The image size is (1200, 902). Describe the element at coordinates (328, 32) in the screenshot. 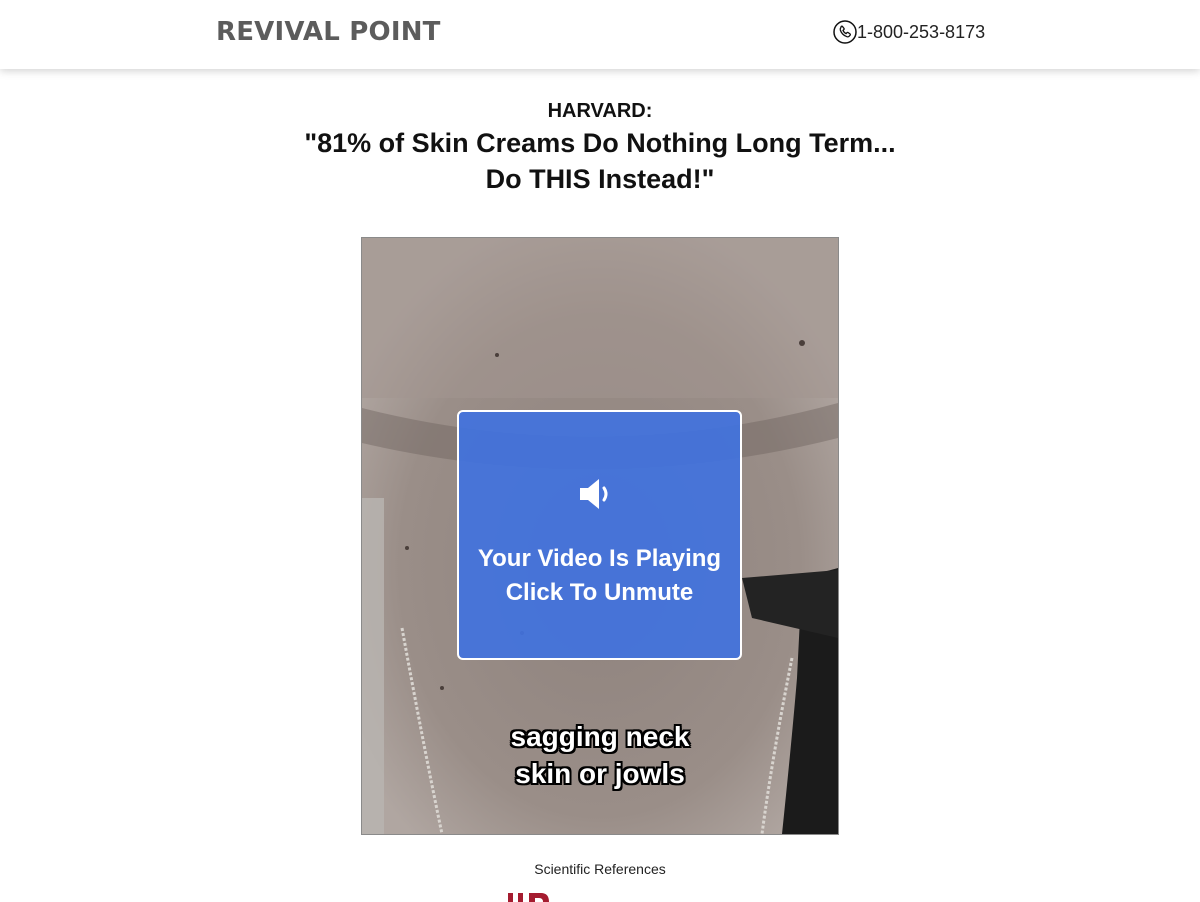

I see `site-logo: REVIVAL POINT` at that location.